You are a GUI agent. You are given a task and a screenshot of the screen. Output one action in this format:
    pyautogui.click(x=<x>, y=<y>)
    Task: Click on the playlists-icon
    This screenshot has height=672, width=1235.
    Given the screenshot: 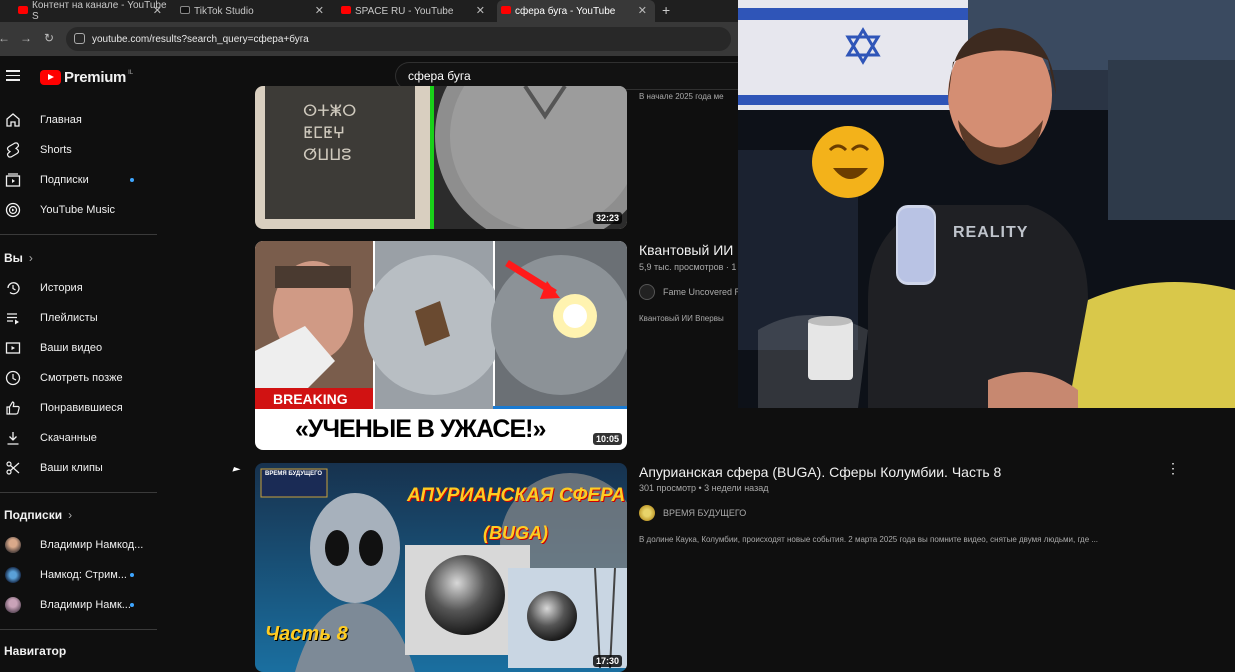 What is the action you would take?
    pyautogui.click(x=13, y=319)
    